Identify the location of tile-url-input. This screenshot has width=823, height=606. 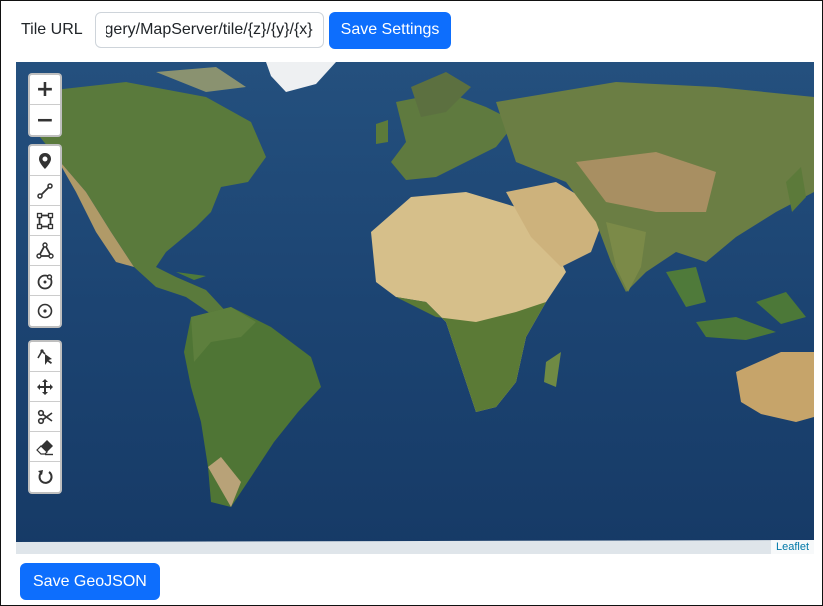
(209, 30).